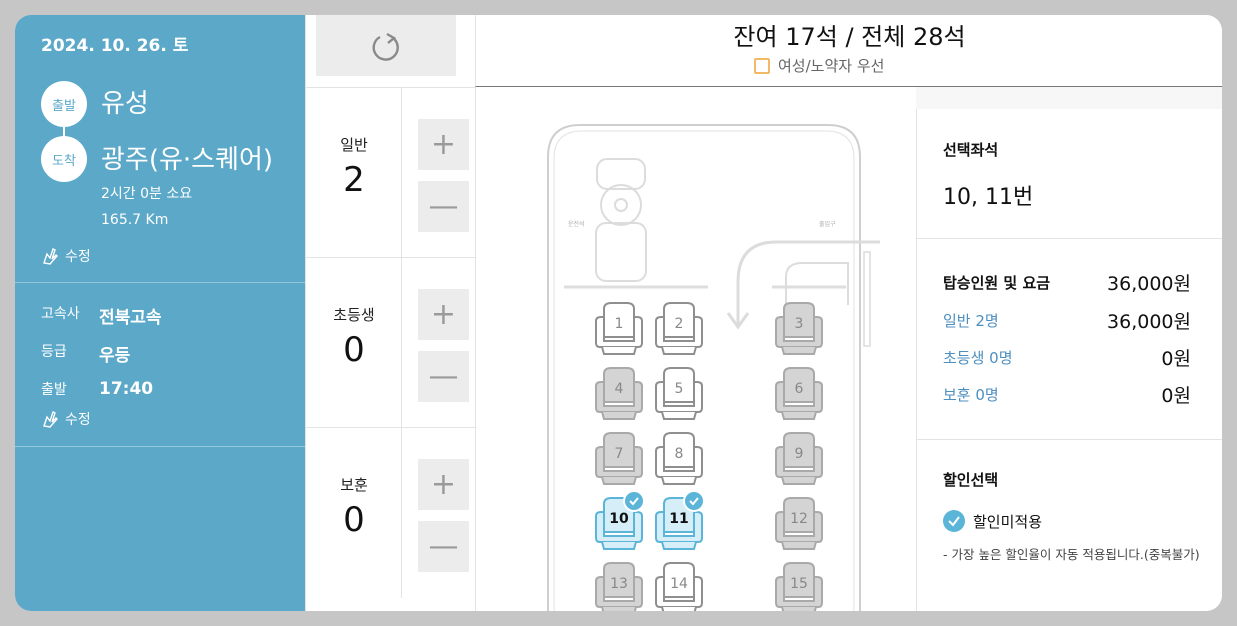 Image resolution: width=1237 pixels, height=626 pixels. What do you see at coordinates (391, 342) in the screenshot?
I see `counter-child: 초등생 0 + —` at bounding box center [391, 342].